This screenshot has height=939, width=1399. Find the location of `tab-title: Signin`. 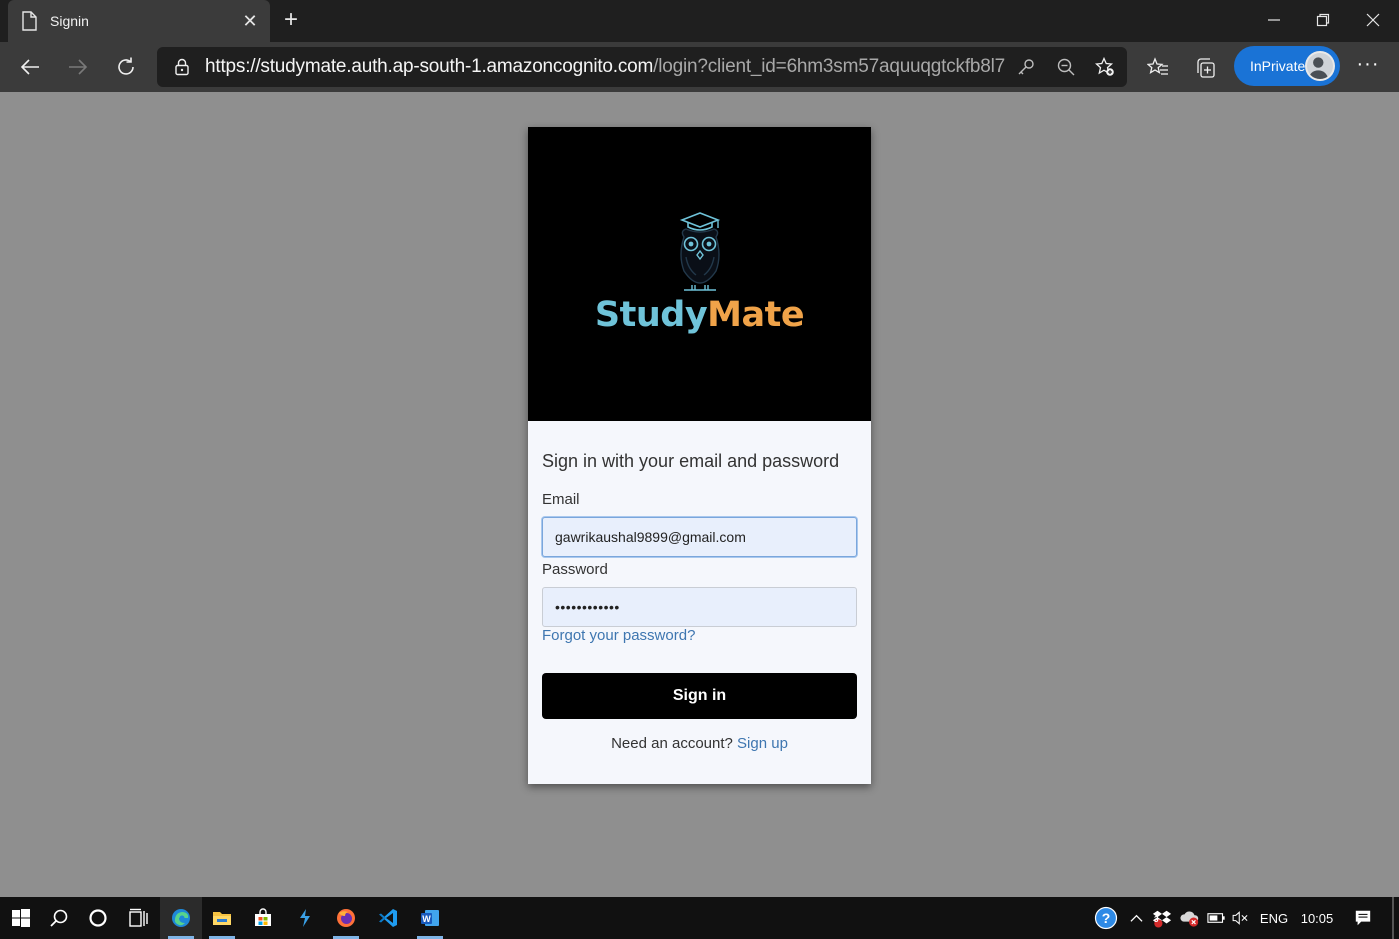

tab-title: Signin is located at coordinates (69, 21).